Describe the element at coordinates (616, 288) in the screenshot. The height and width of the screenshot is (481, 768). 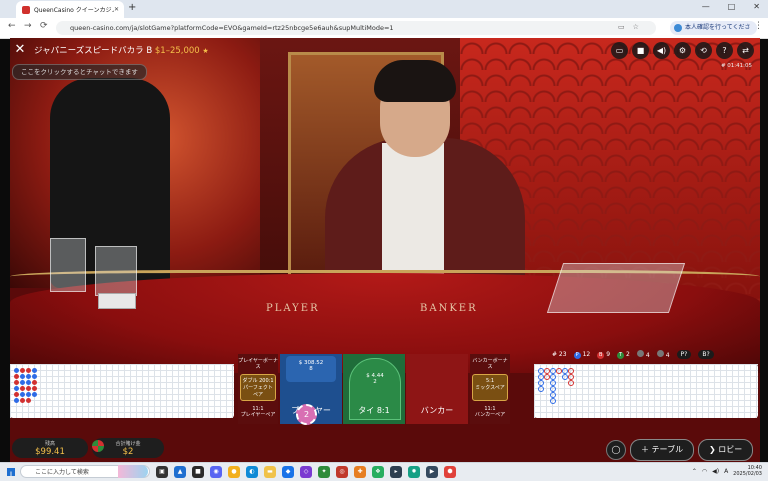
I see `card-shoe` at that location.